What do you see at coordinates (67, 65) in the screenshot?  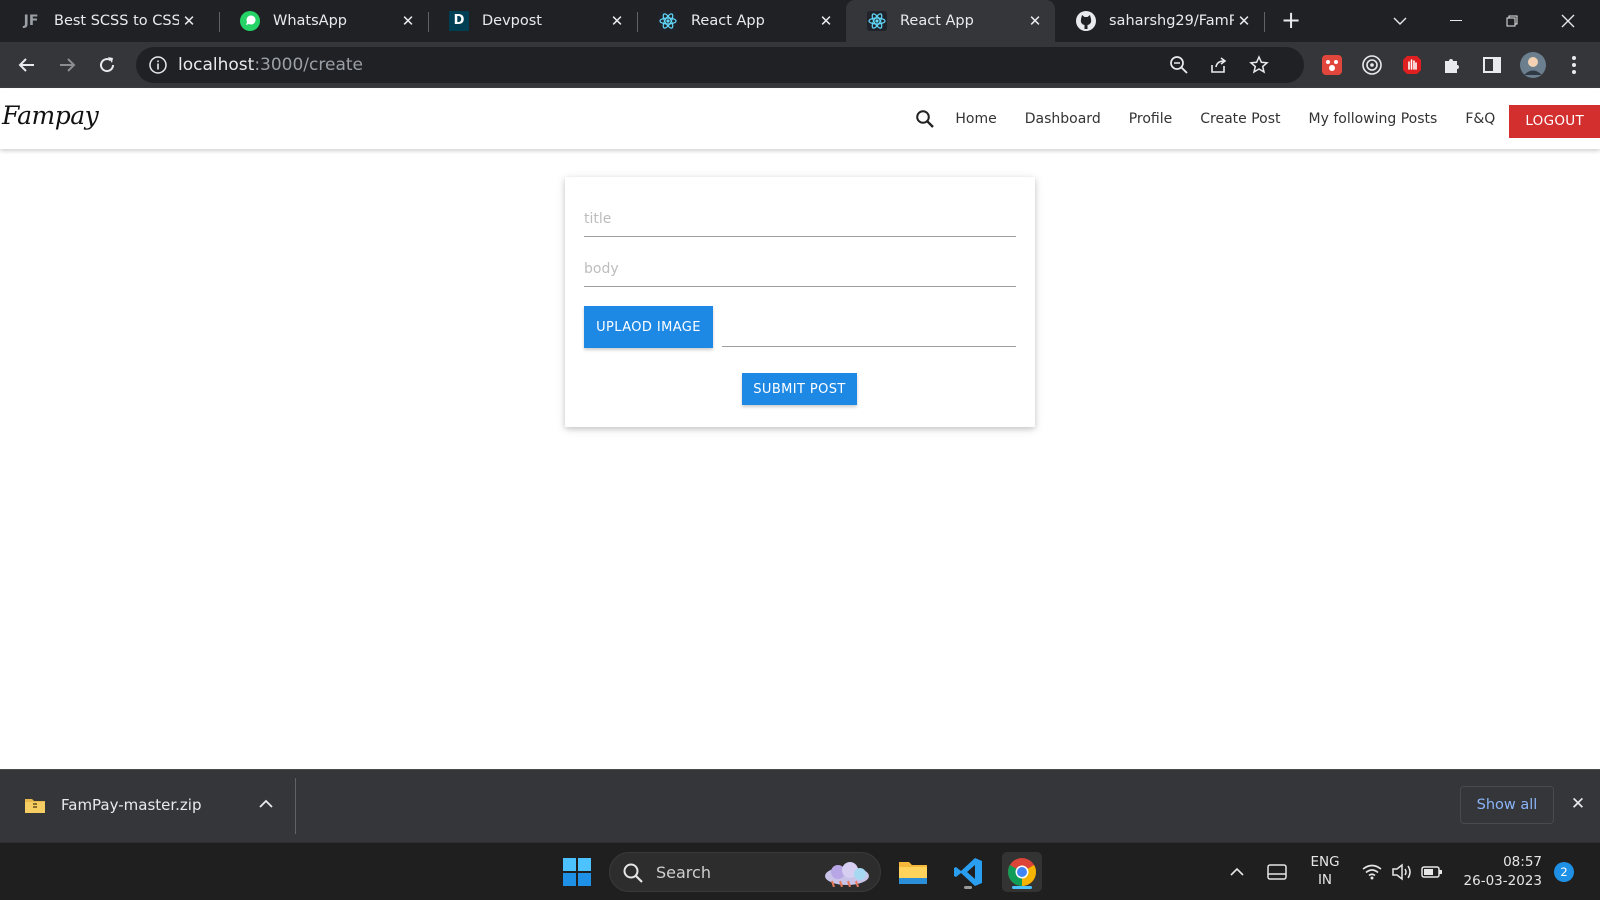 I see `forward-button` at bounding box center [67, 65].